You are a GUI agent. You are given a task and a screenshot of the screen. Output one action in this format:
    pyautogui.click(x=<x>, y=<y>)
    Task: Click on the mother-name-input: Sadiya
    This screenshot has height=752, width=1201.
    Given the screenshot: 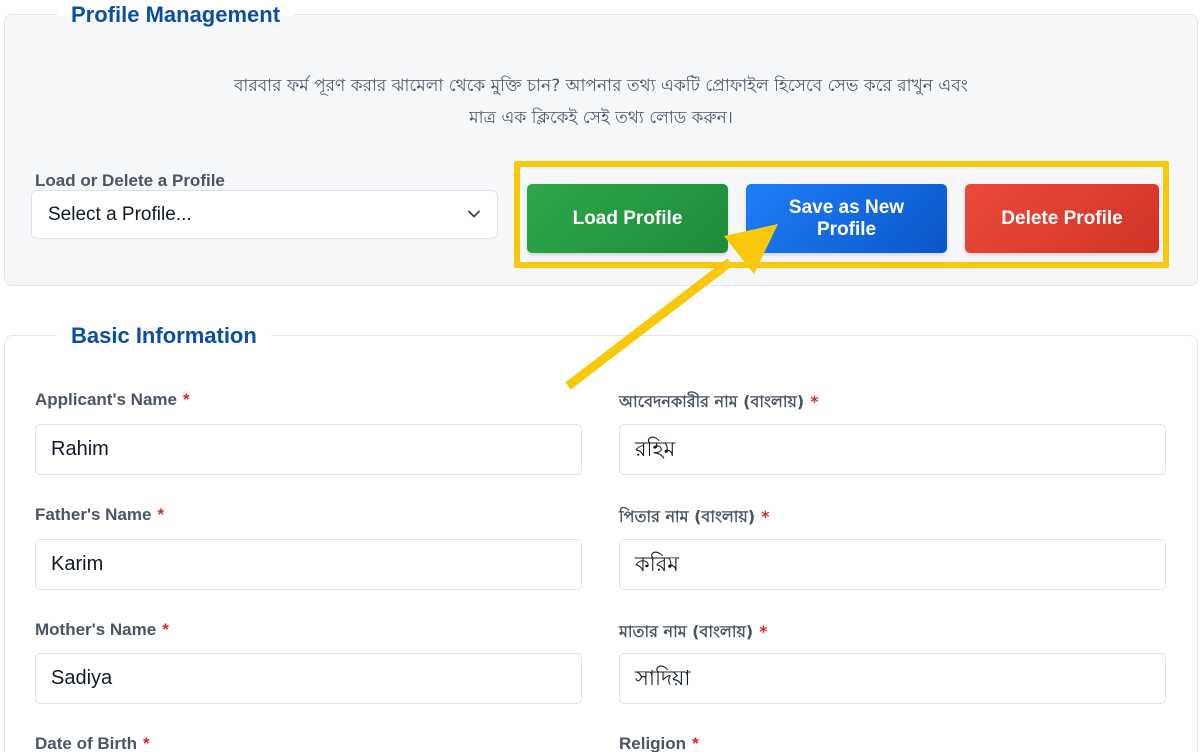 What is the action you would take?
    pyautogui.click(x=308, y=678)
    